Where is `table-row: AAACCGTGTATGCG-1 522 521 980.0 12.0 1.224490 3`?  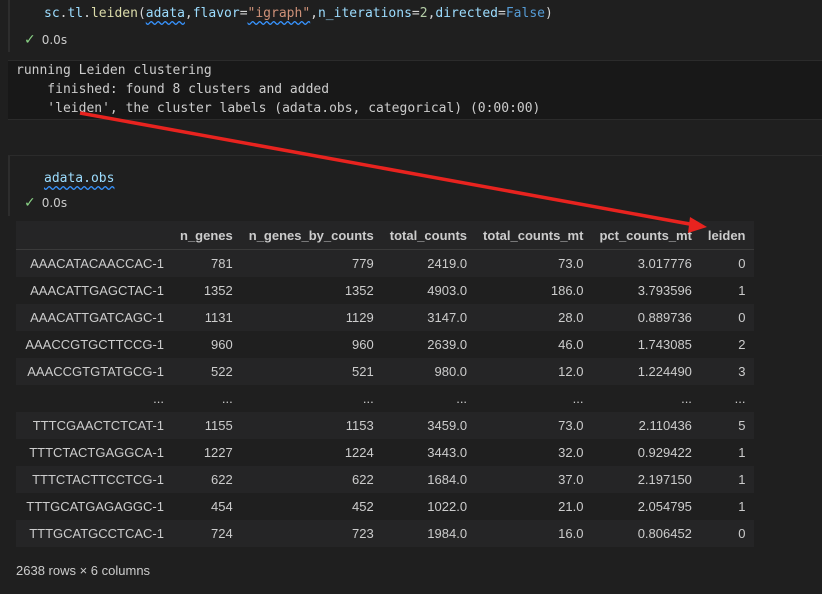
table-row: AAACCGTGTATGCG-1 522 521 980.0 12.0 1.224490 3 is located at coordinates (385, 371).